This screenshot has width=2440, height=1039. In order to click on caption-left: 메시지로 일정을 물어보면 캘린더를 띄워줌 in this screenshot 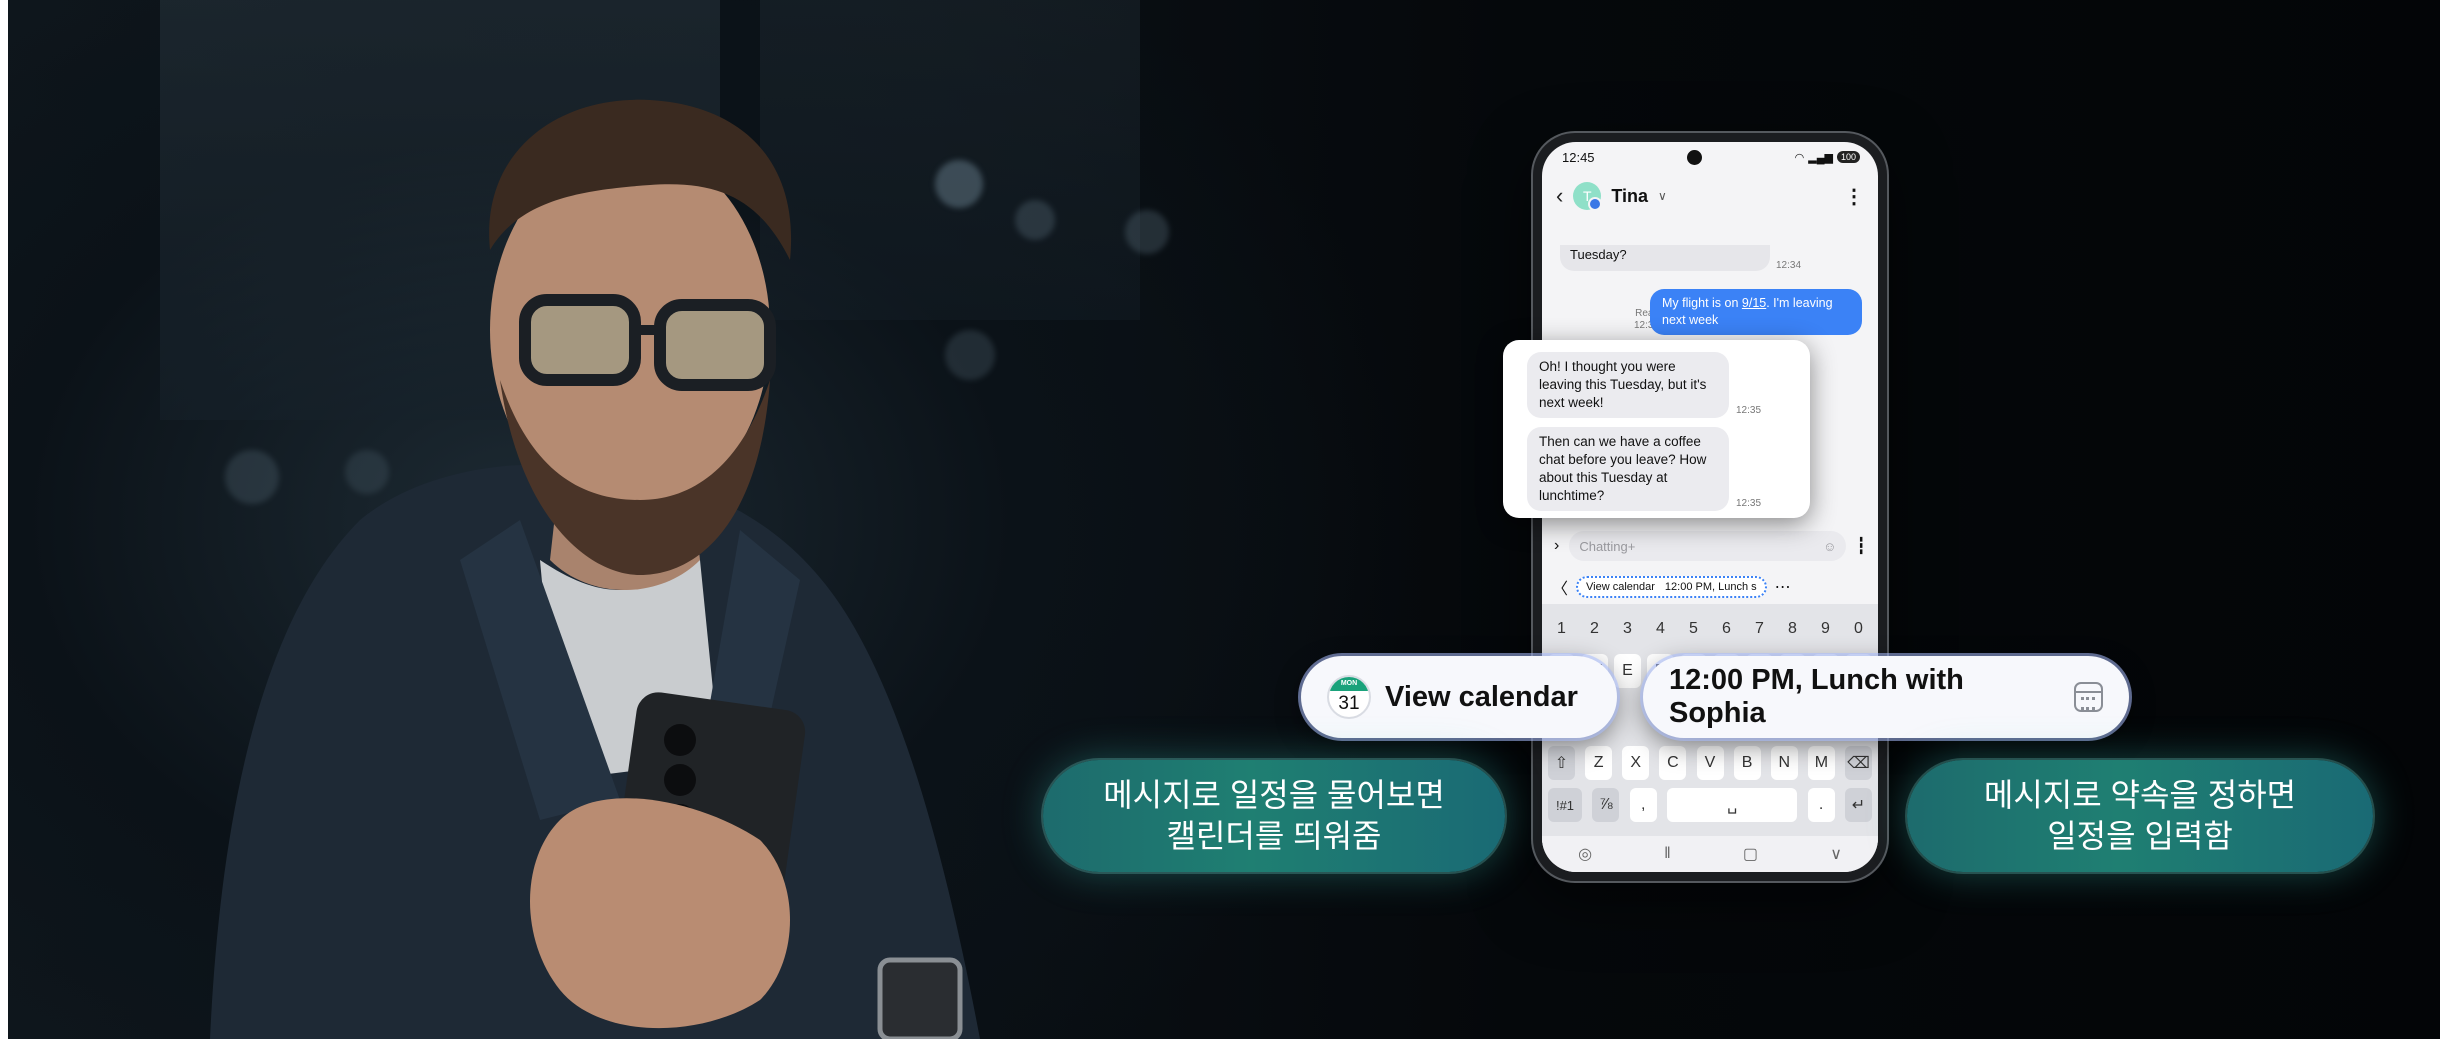, I will do `click(1274, 816)`.